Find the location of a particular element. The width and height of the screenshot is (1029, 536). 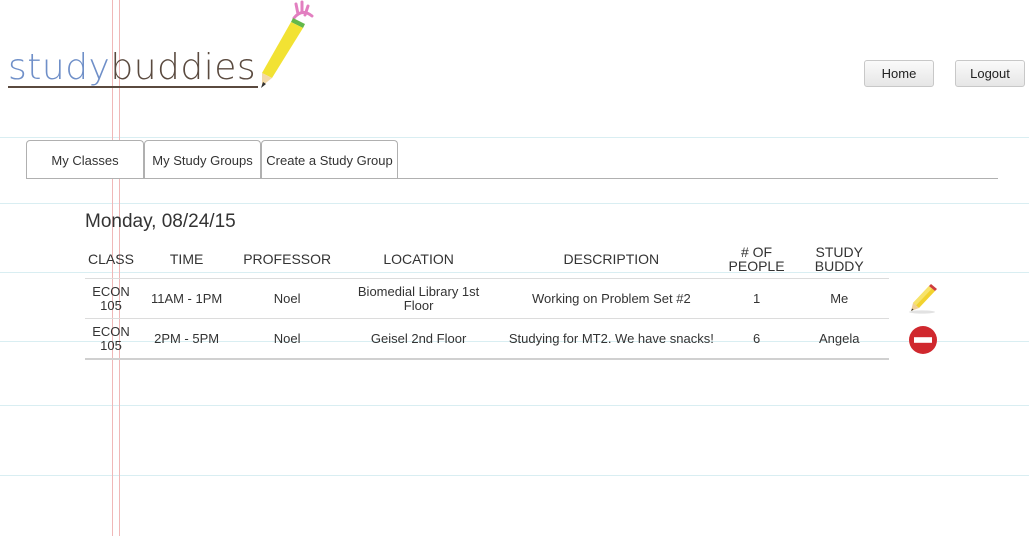

app-logo: studybuddies is located at coordinates (163, 50).